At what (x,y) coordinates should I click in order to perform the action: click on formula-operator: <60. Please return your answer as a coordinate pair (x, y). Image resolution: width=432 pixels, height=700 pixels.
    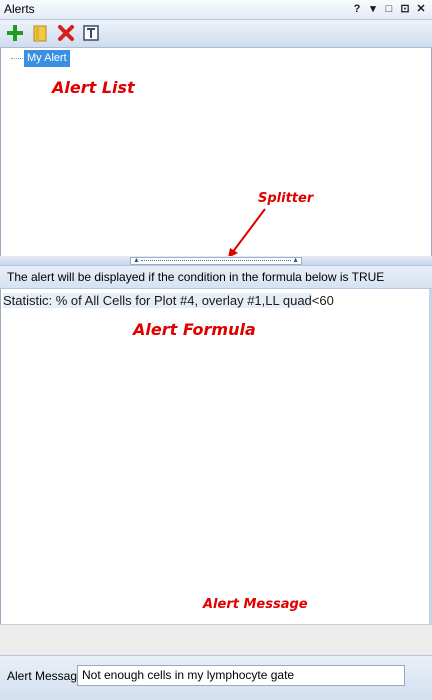
    Looking at the image, I should click on (322, 300).